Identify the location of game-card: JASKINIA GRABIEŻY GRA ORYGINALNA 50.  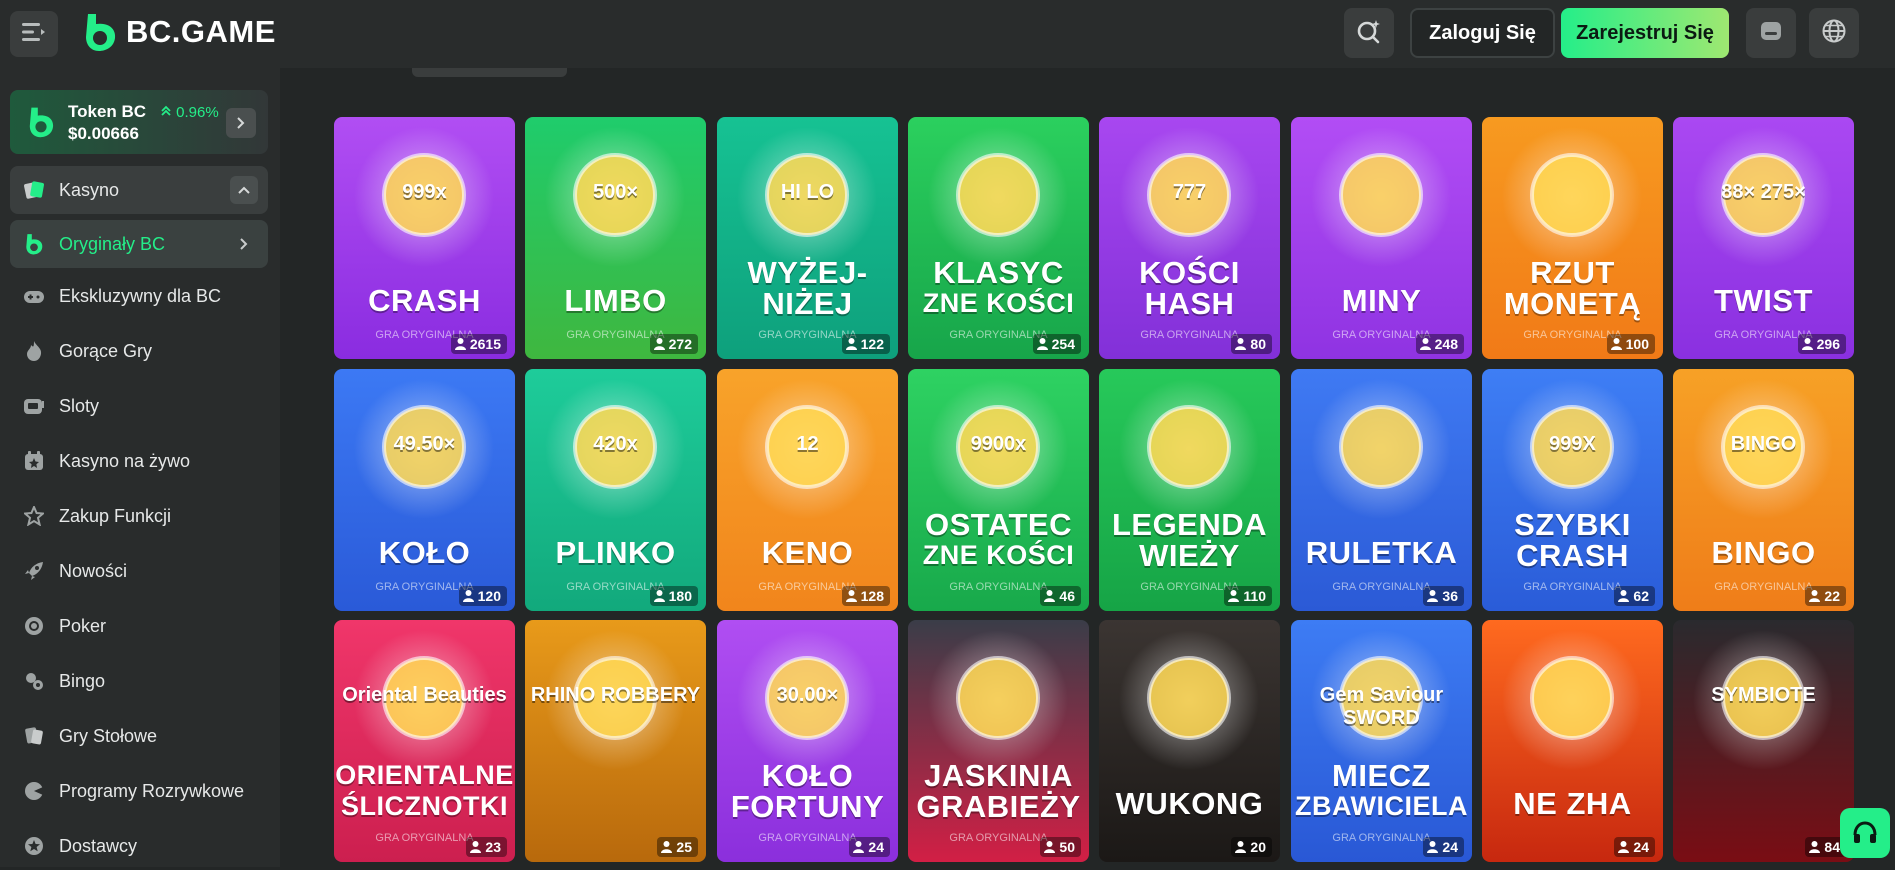
(998, 741).